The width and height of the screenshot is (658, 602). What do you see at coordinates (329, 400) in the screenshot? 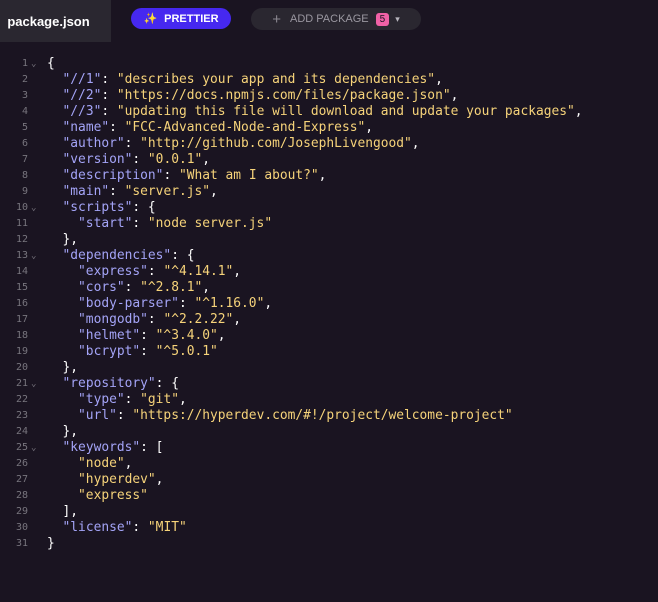
I see `code-line: 22 "type": "git",` at bounding box center [329, 400].